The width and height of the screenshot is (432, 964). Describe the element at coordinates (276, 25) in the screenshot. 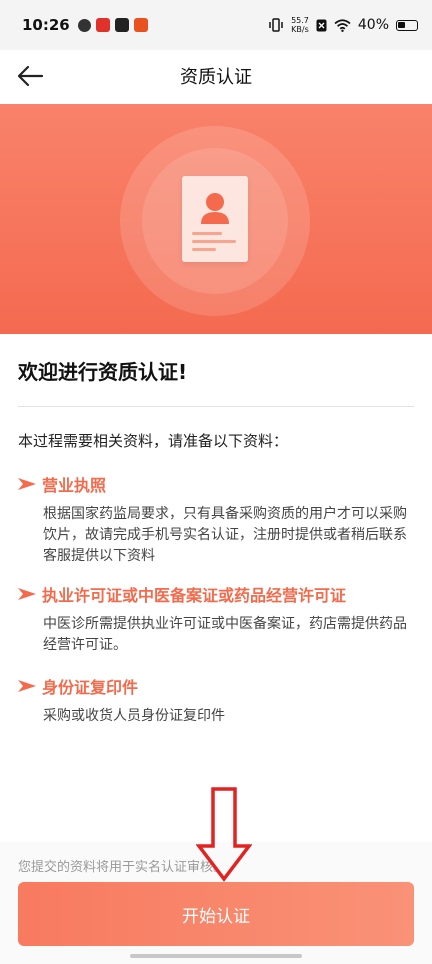

I see `vibrate-icon` at that location.